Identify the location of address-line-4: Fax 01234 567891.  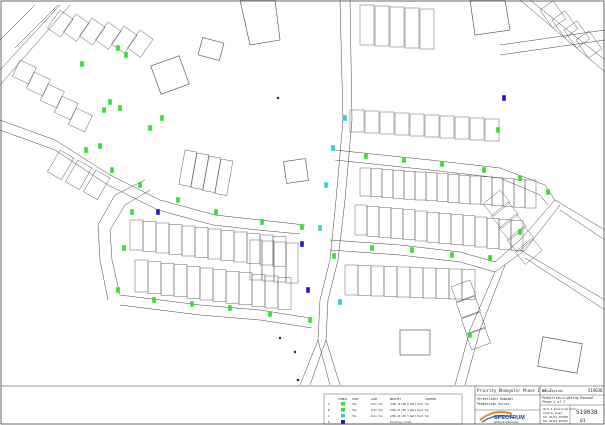
(555, 421).